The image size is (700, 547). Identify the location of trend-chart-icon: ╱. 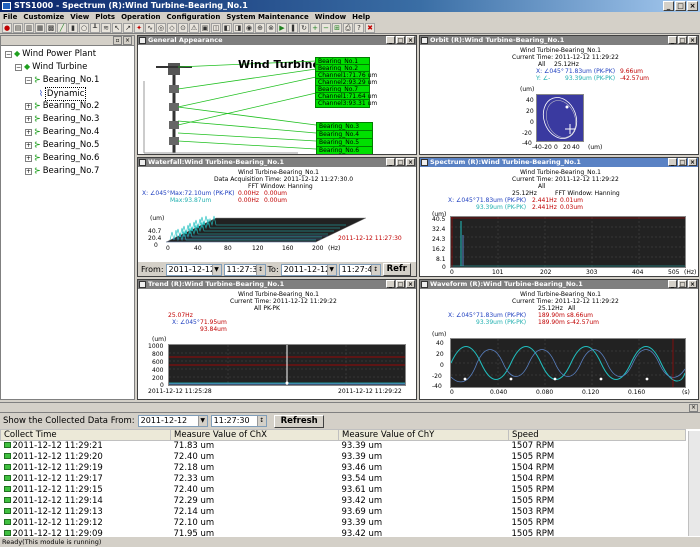
(62, 27).